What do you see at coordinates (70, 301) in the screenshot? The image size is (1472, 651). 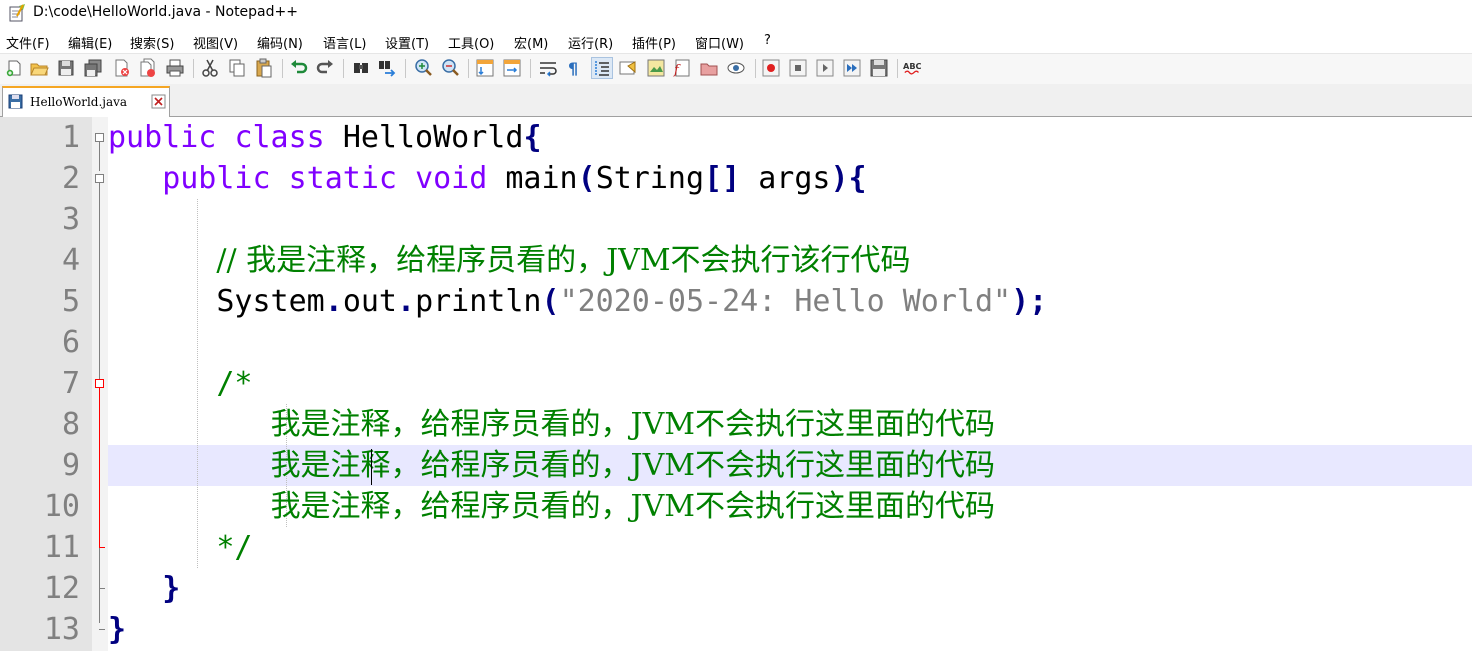 I see `line-number: 5` at bounding box center [70, 301].